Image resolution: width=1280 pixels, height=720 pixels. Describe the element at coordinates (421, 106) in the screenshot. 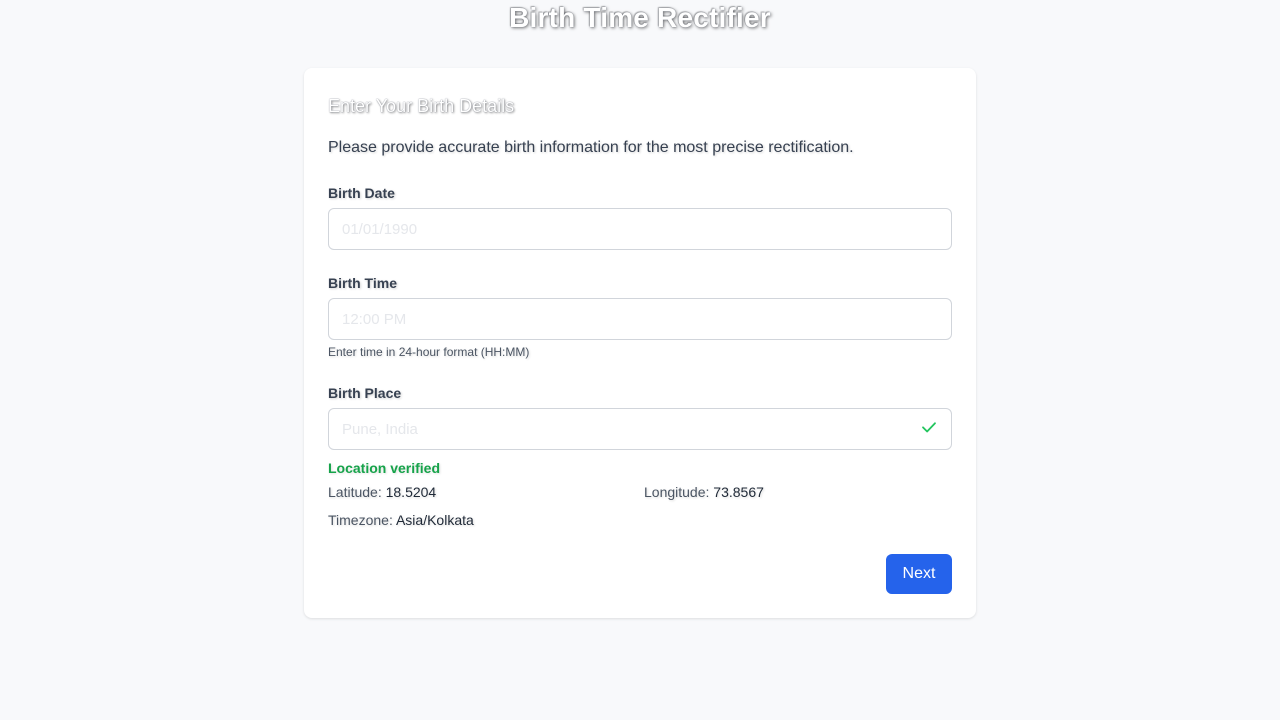

I see `card-heading: Enter Your Birth Details` at that location.